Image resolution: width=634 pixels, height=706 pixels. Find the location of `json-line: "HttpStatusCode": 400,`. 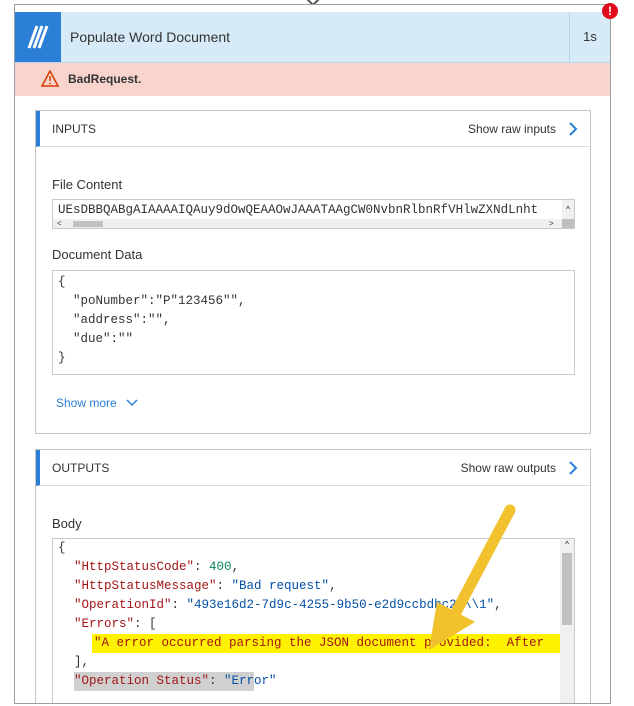

json-line: "HttpStatusCode": 400, is located at coordinates (157, 567).